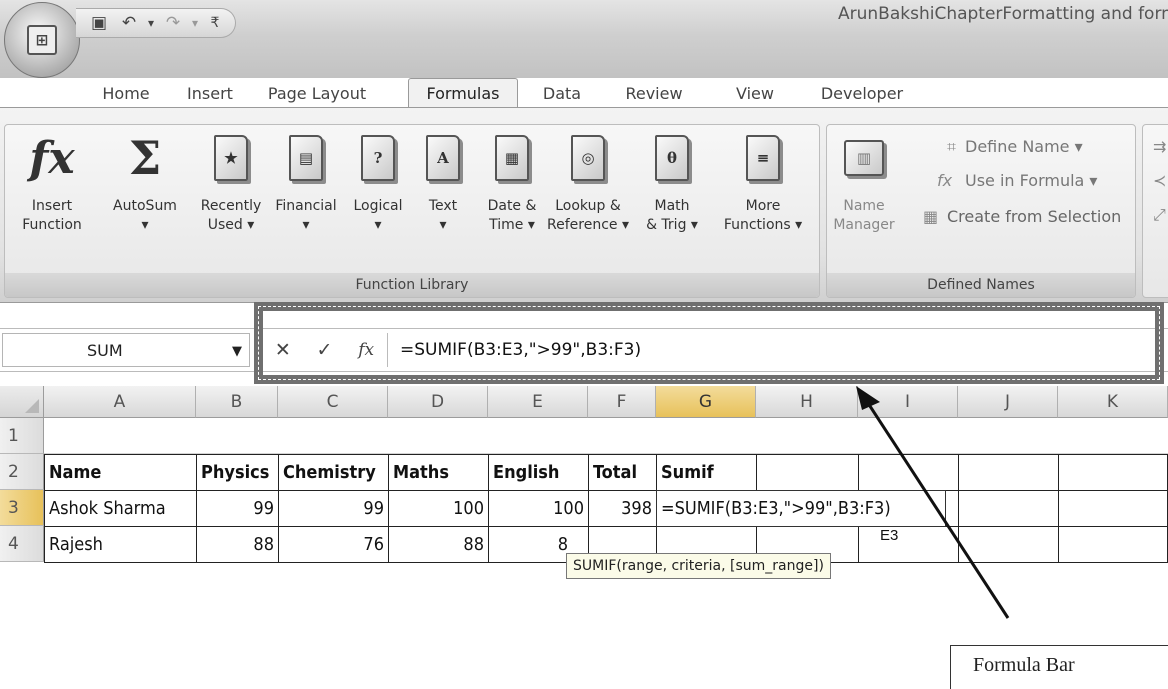 The image size is (1168, 689). Describe the element at coordinates (862, 93) in the screenshot. I see `tab-developer: Developer` at that location.